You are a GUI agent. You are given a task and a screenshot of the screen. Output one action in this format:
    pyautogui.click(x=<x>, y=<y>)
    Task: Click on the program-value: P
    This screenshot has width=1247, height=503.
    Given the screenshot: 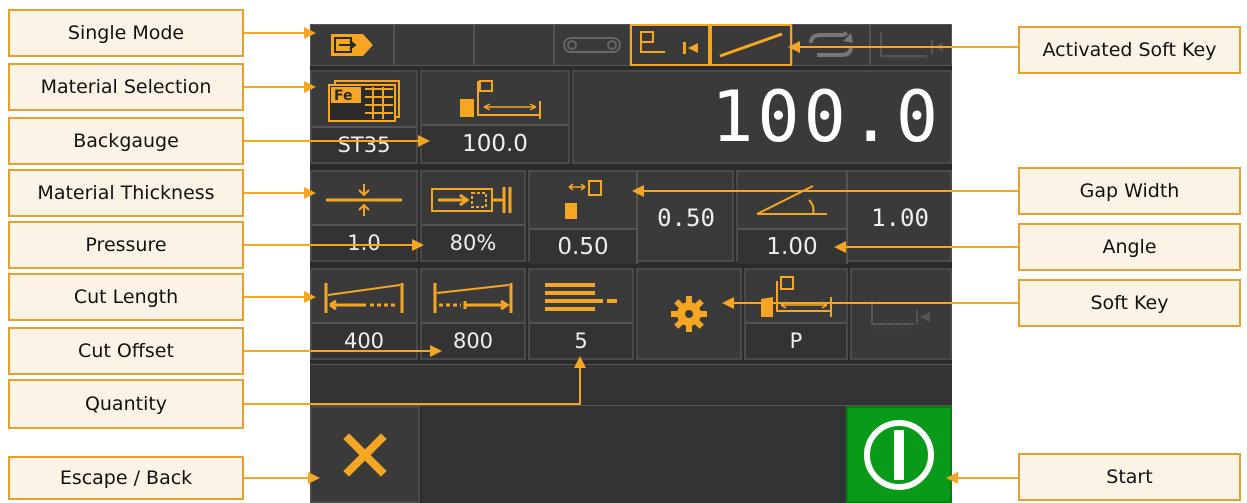 What is the action you would take?
    pyautogui.click(x=796, y=340)
    